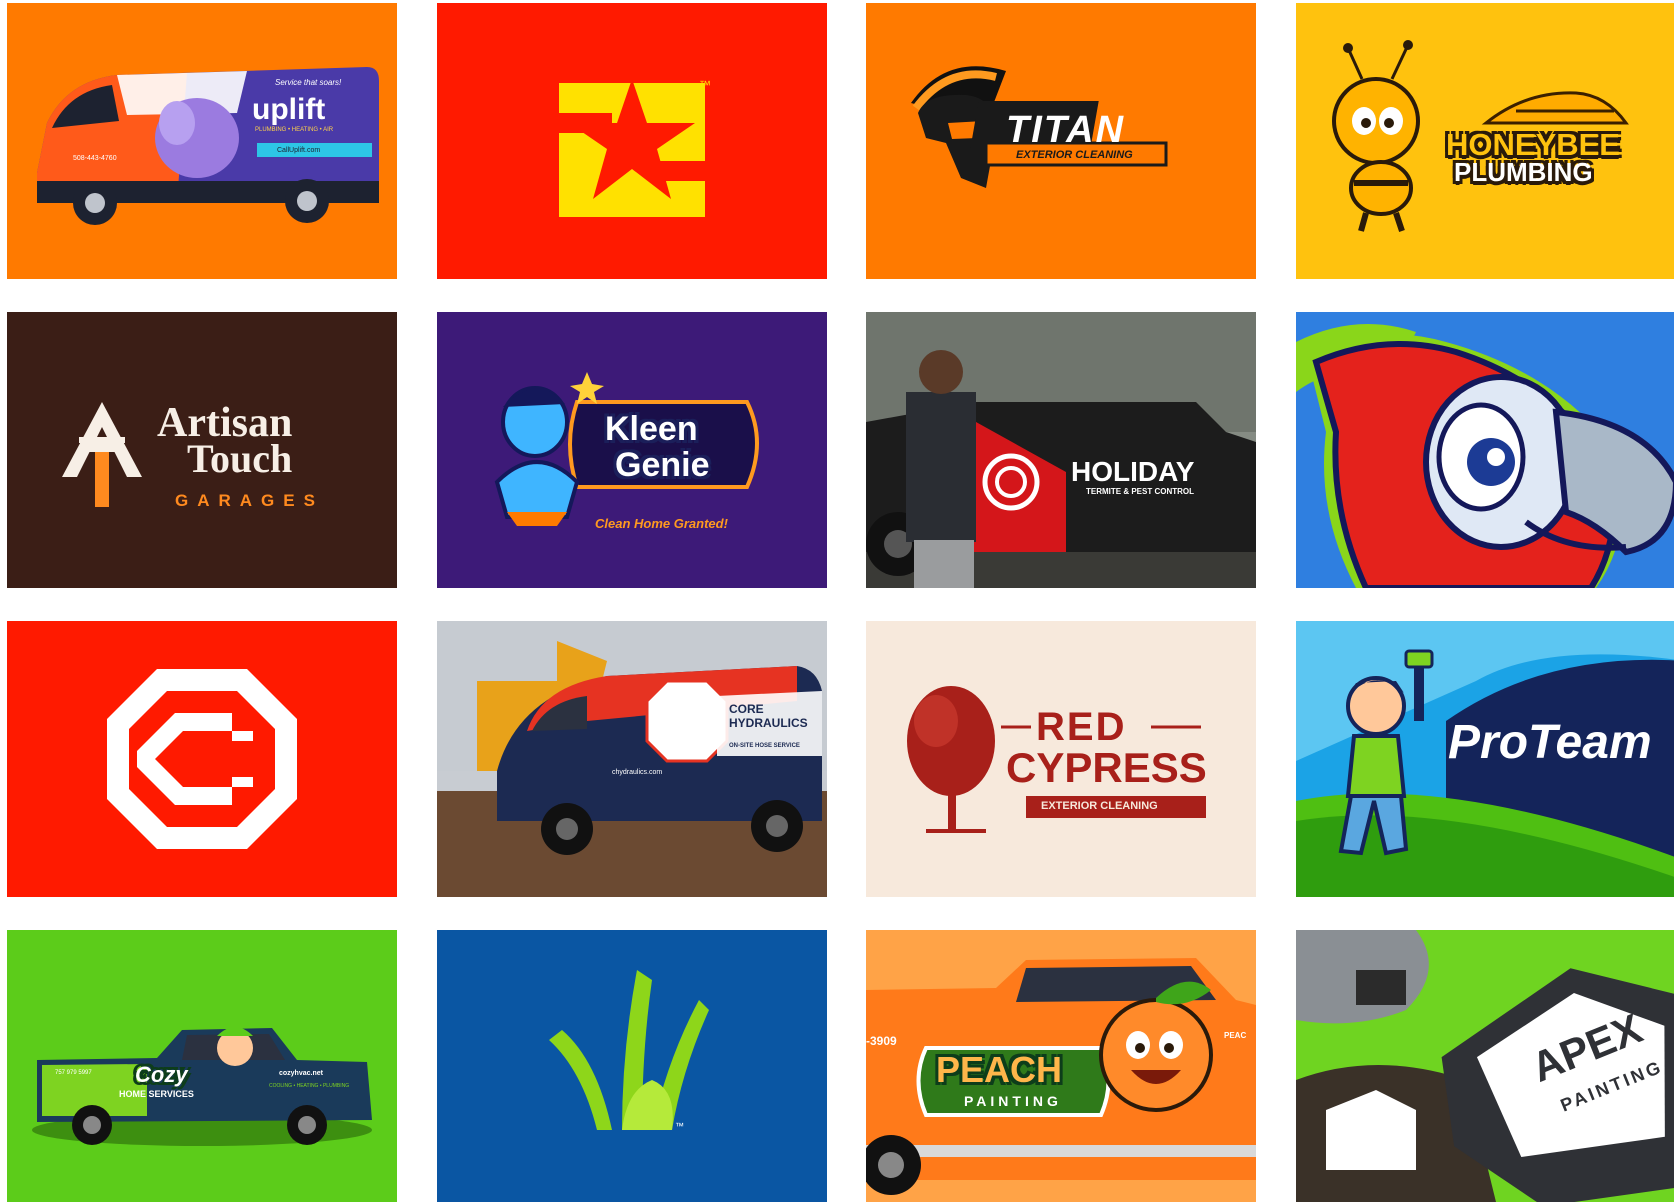 Image resolution: width=1674 pixels, height=1202 pixels. I want to click on tile-red-cypress: RED CYPRESS EXTERIOR CLEANING, so click(1061, 759).